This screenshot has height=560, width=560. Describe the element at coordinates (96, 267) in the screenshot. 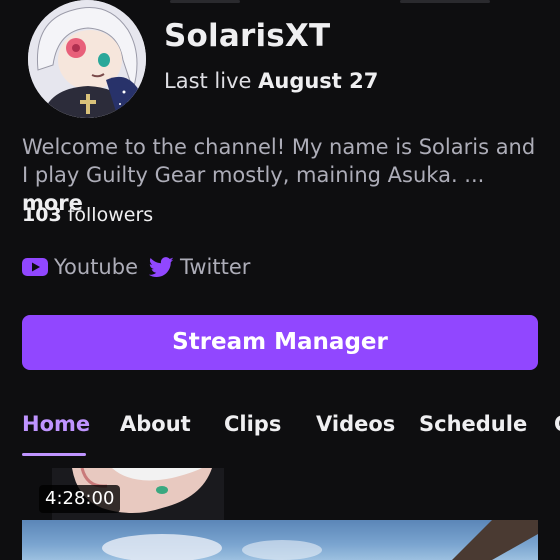

I see `social-label-youtube: Youtube` at that location.